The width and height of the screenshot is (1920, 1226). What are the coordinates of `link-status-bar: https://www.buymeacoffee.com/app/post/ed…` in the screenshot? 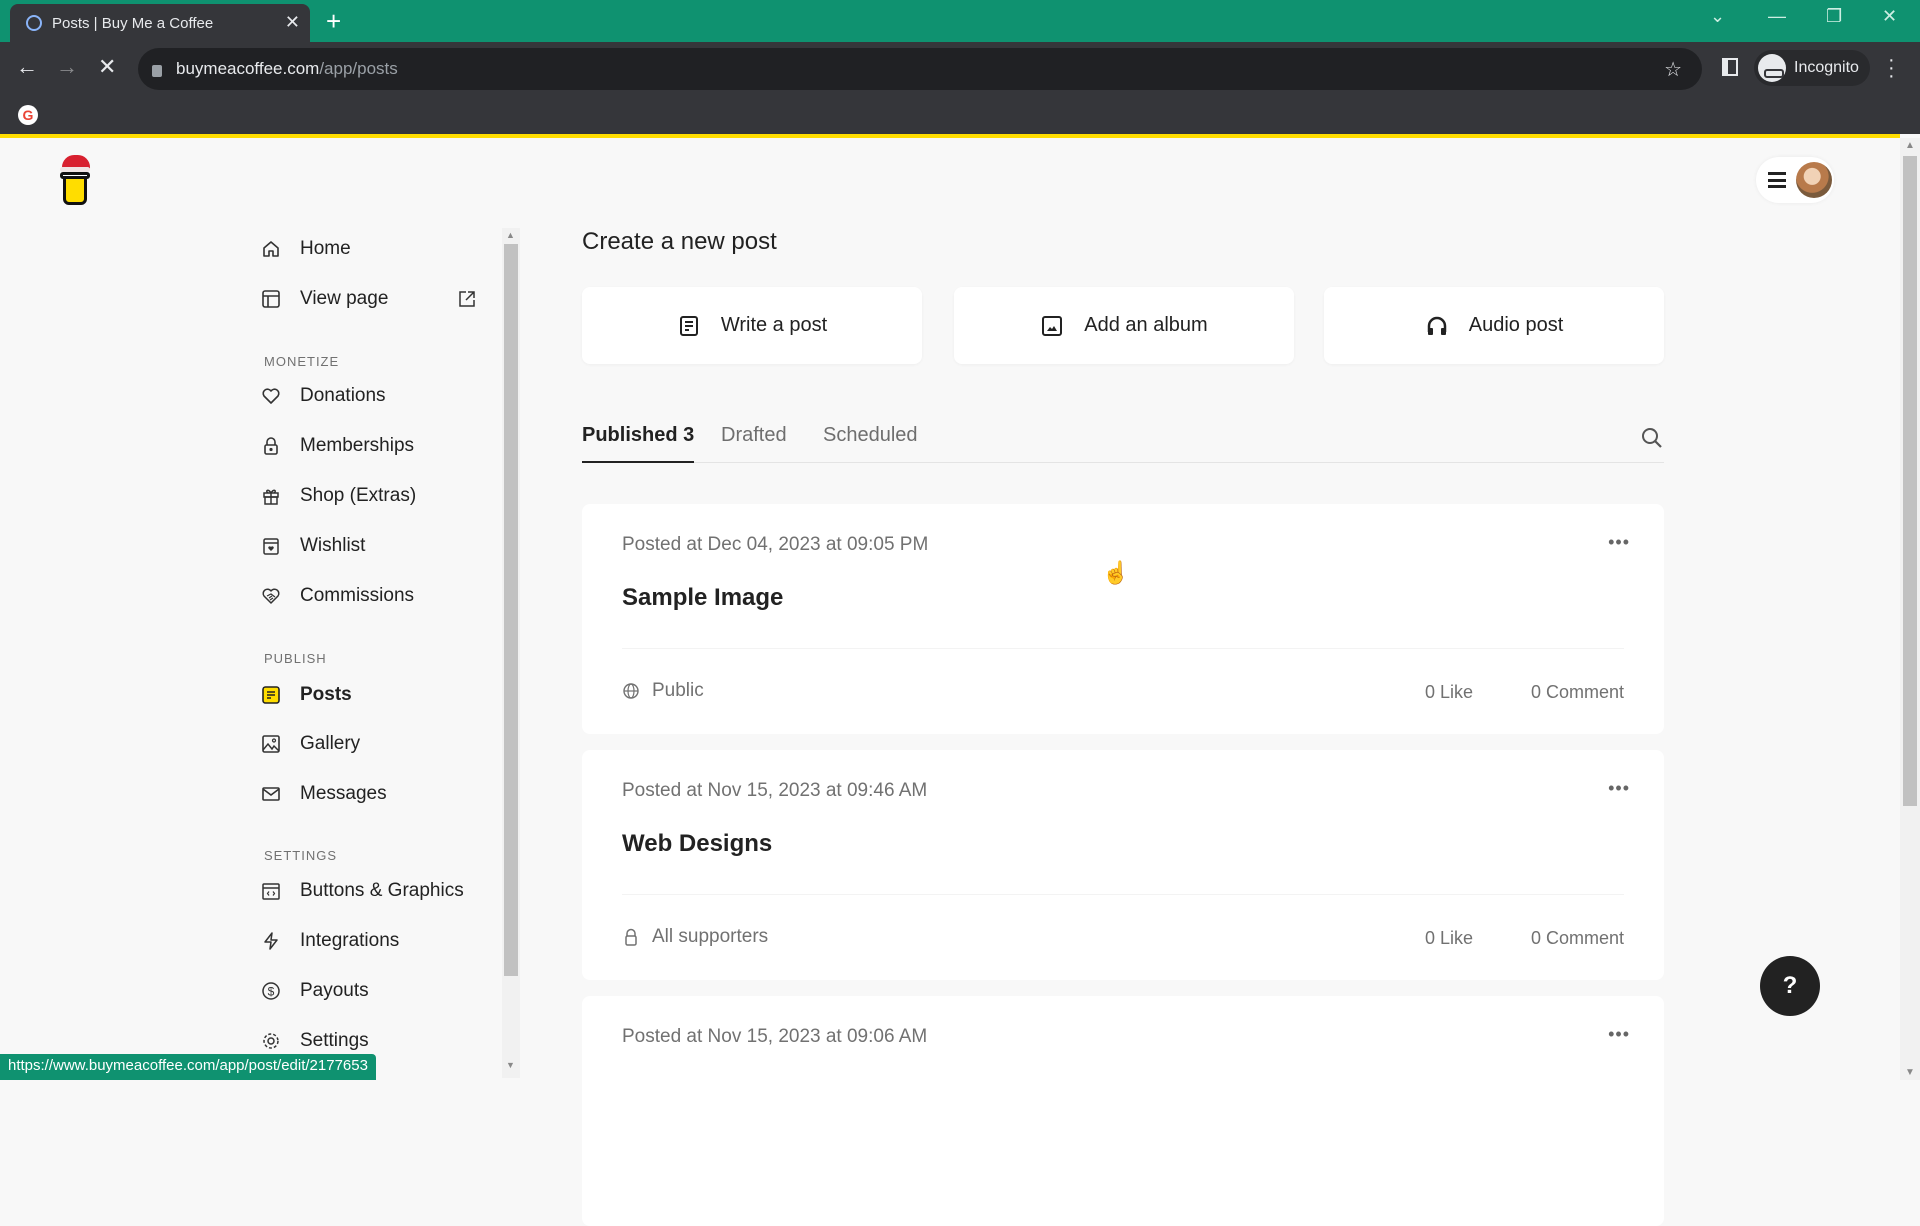 It's located at (188, 1067).